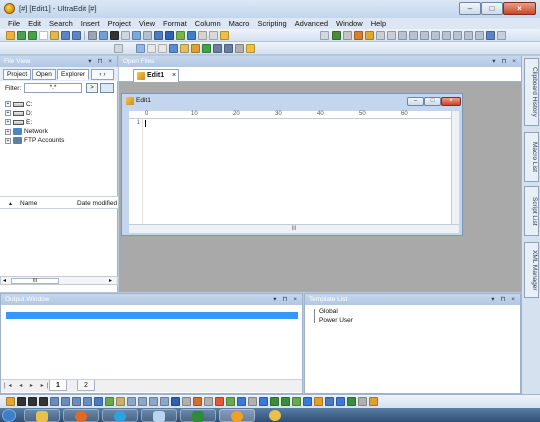 Image resolution: width=540 pixels, height=422 pixels. Describe the element at coordinates (120, 401) in the screenshot. I see `anchor-icon` at that location.